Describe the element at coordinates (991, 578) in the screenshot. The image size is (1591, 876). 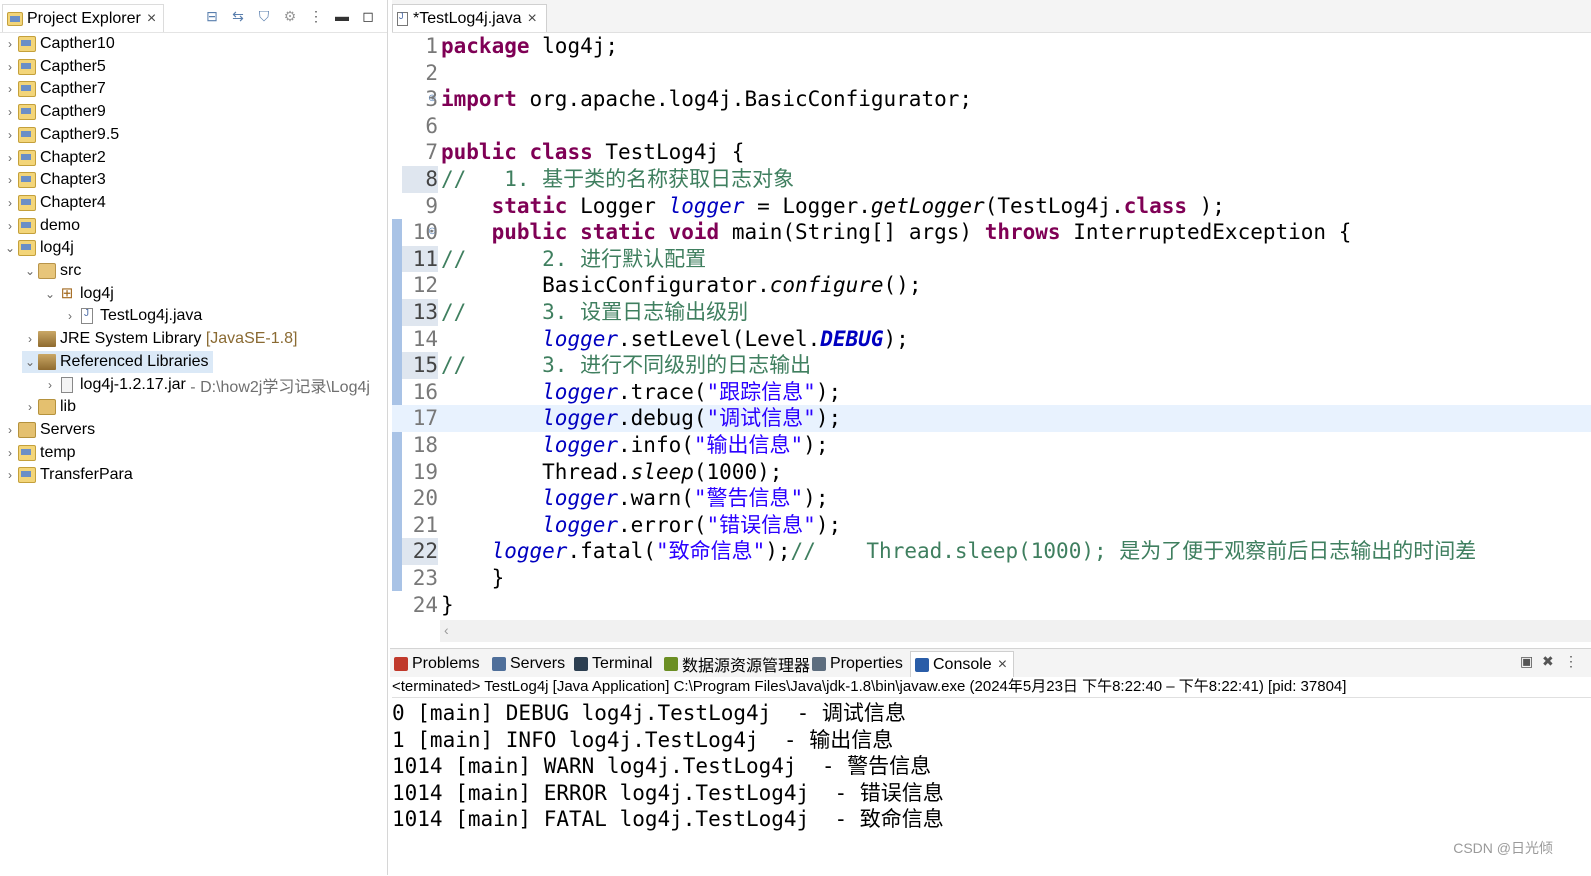
I see `code-line: 23 }` at that location.